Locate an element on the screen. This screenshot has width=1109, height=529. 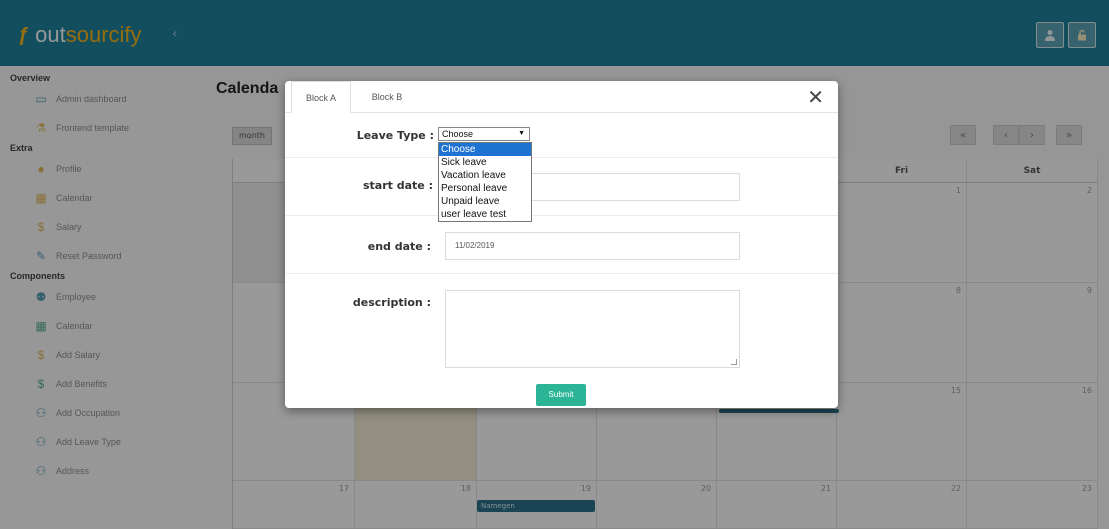
option-personal-leave: Personal leave is located at coordinates (485, 188).